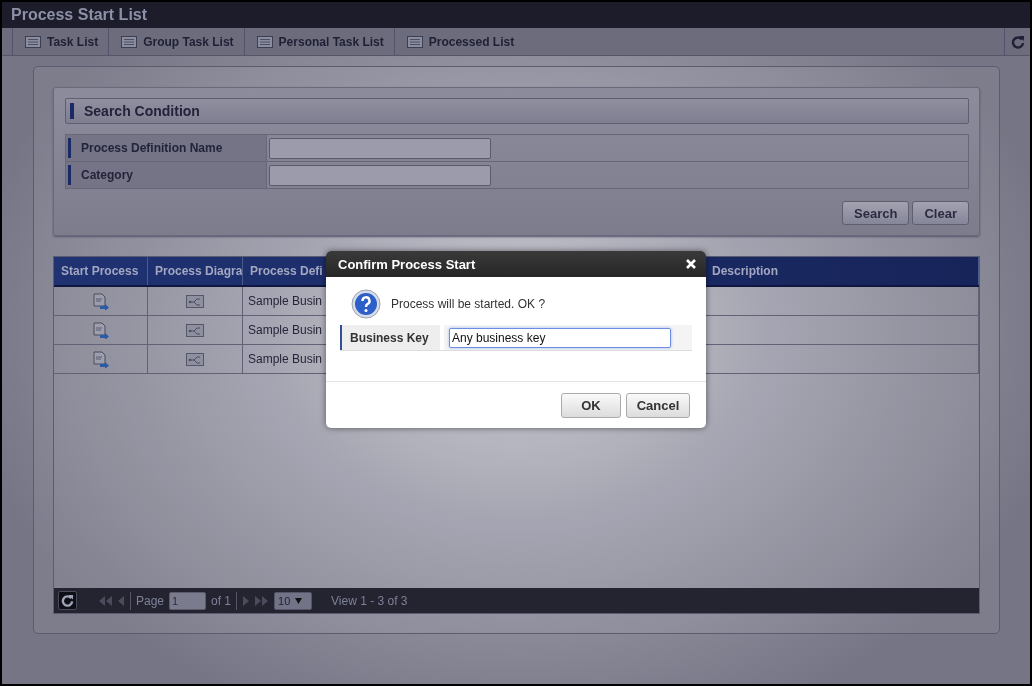 This screenshot has height=686, width=1032. I want to click on refresh-icon, so click(67, 600).